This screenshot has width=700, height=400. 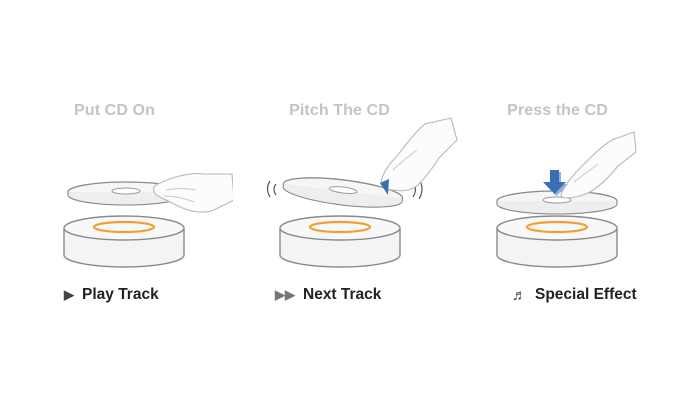 What do you see at coordinates (342, 294) in the screenshot?
I see `caption-text: Next Track` at bounding box center [342, 294].